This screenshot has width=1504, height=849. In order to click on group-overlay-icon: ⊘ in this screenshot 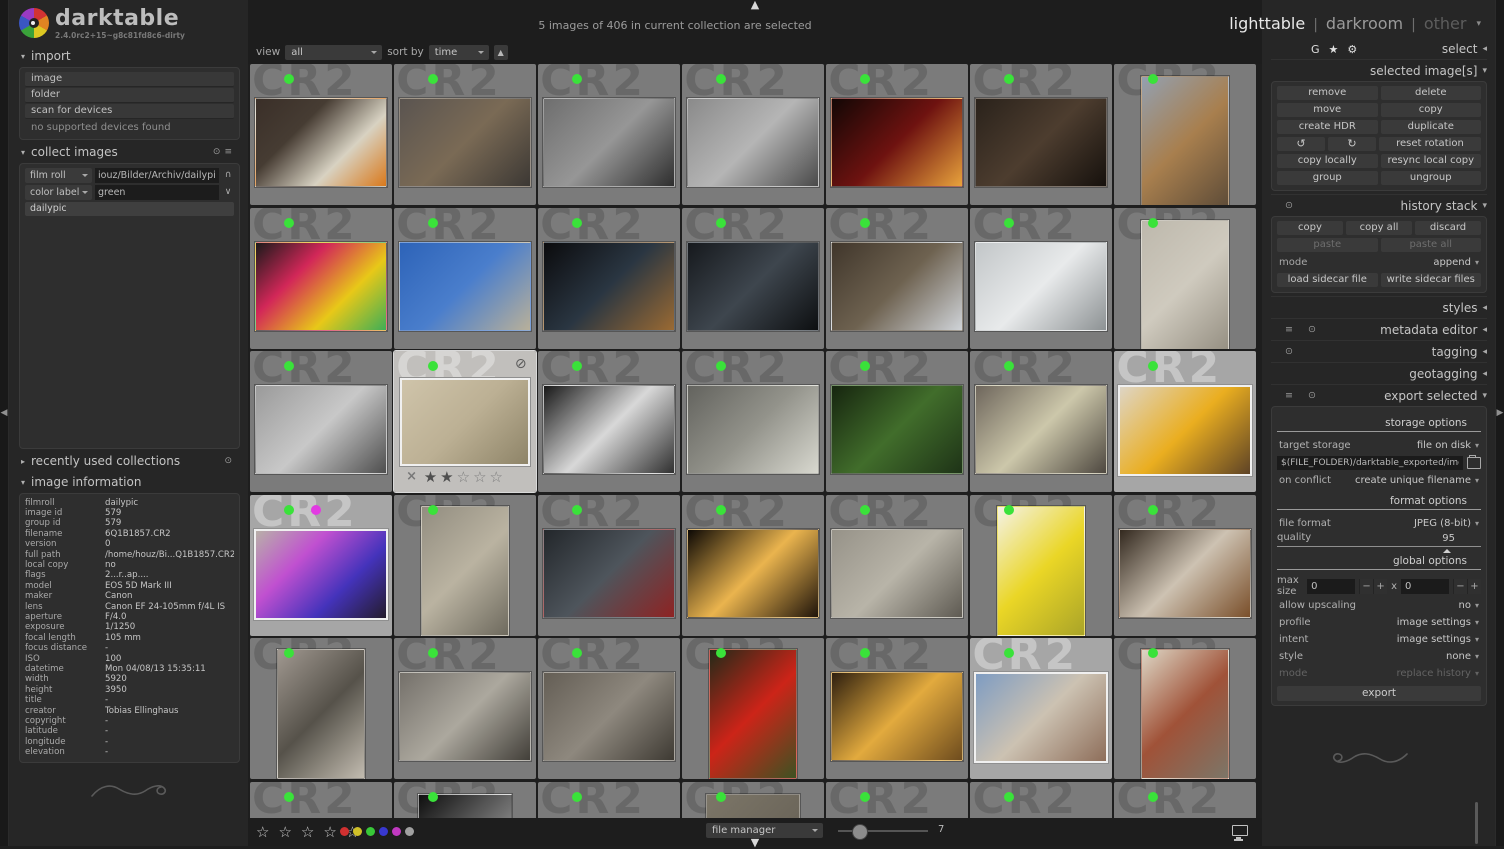, I will do `click(521, 364)`.